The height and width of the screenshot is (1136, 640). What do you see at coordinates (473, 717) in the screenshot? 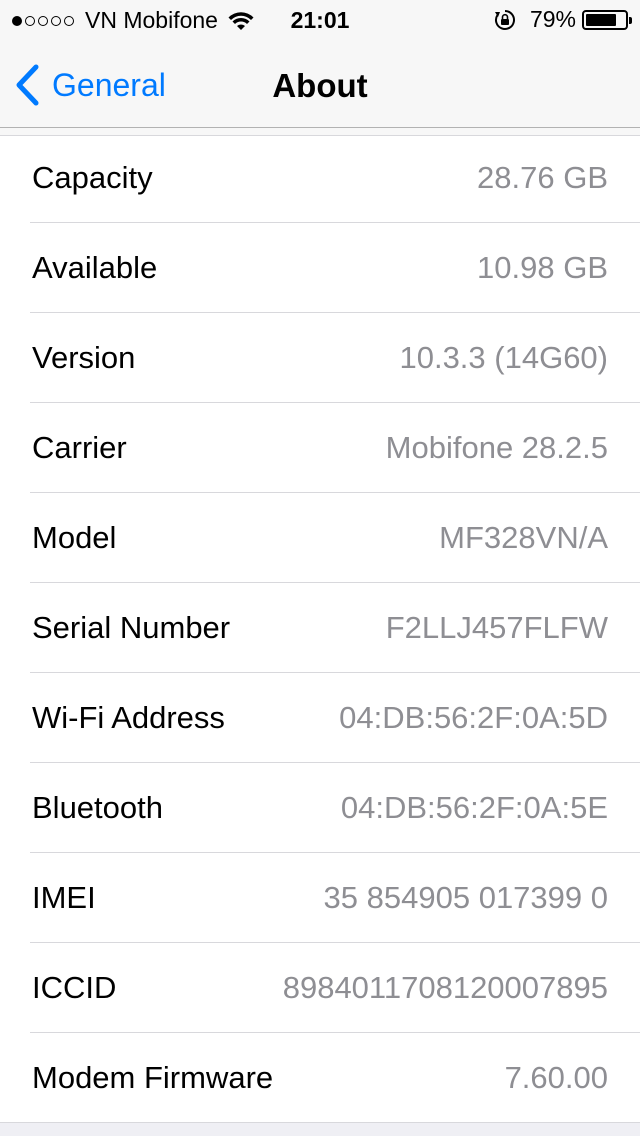
I see `row-value: 04:DB:56:2F:0A:5D` at bounding box center [473, 717].